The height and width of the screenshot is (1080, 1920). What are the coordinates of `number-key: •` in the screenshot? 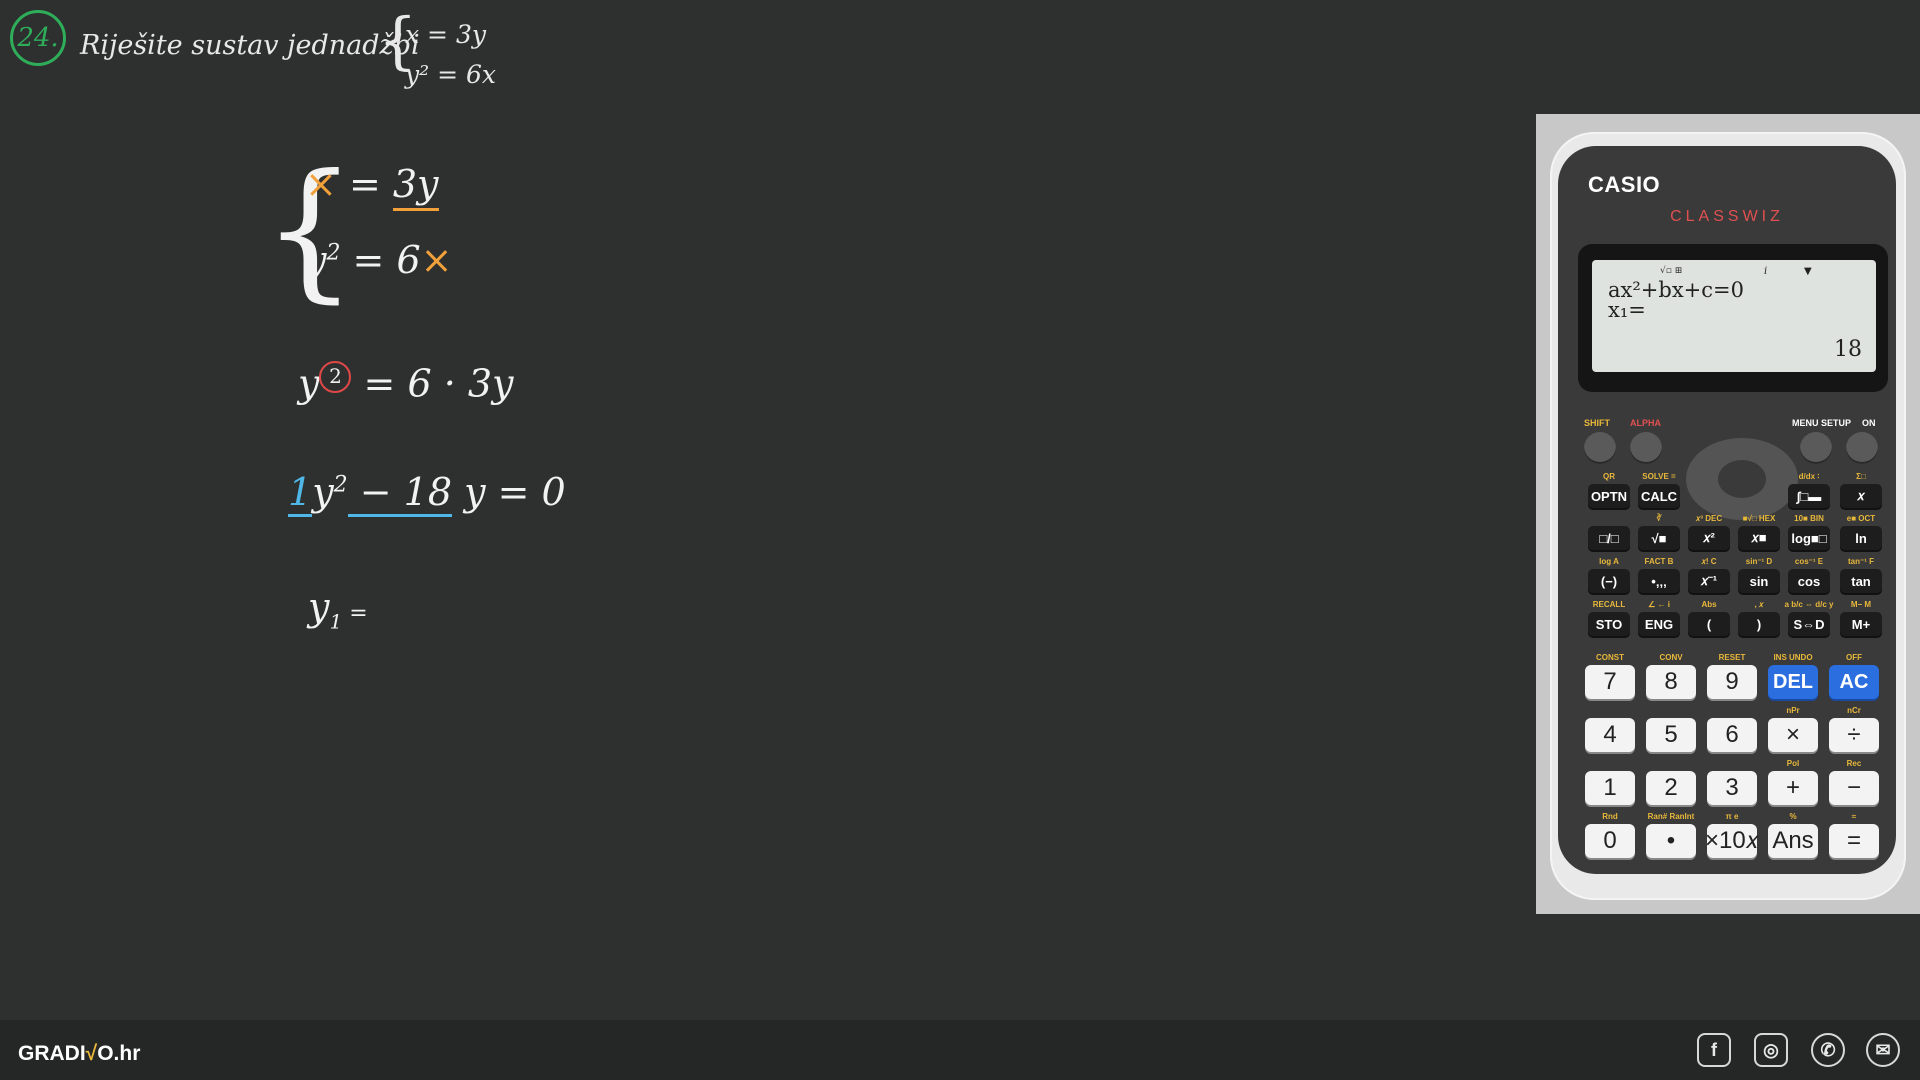 It's located at (1671, 841).